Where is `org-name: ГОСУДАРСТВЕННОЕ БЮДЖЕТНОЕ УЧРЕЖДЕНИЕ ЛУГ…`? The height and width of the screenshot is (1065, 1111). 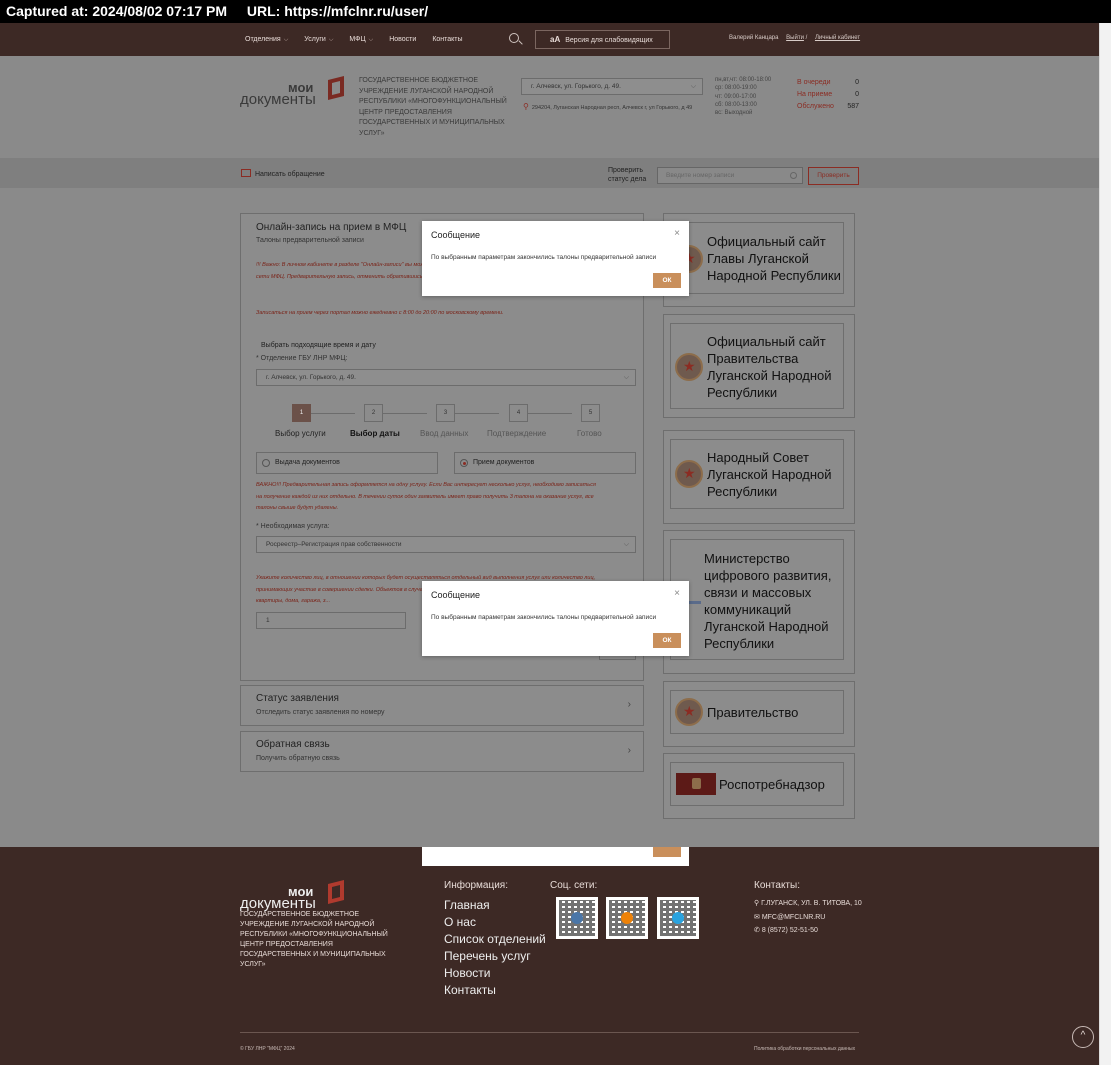 org-name: ГОСУДАРСТВЕННОЕ БЮДЖЕТНОЕ УЧРЕЖДЕНИЕ ЛУГ… is located at coordinates (433, 107).